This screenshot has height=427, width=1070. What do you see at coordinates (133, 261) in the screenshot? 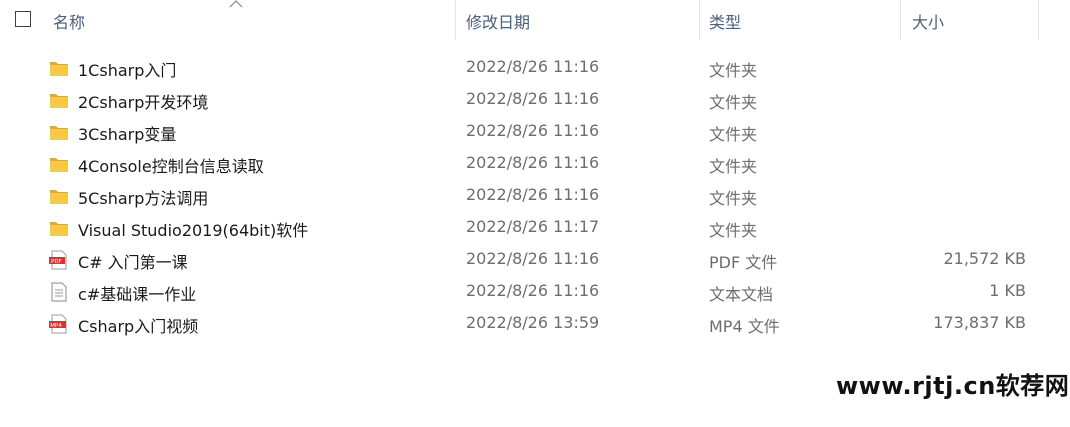
I see `file-name: C# 入门第一课` at bounding box center [133, 261].